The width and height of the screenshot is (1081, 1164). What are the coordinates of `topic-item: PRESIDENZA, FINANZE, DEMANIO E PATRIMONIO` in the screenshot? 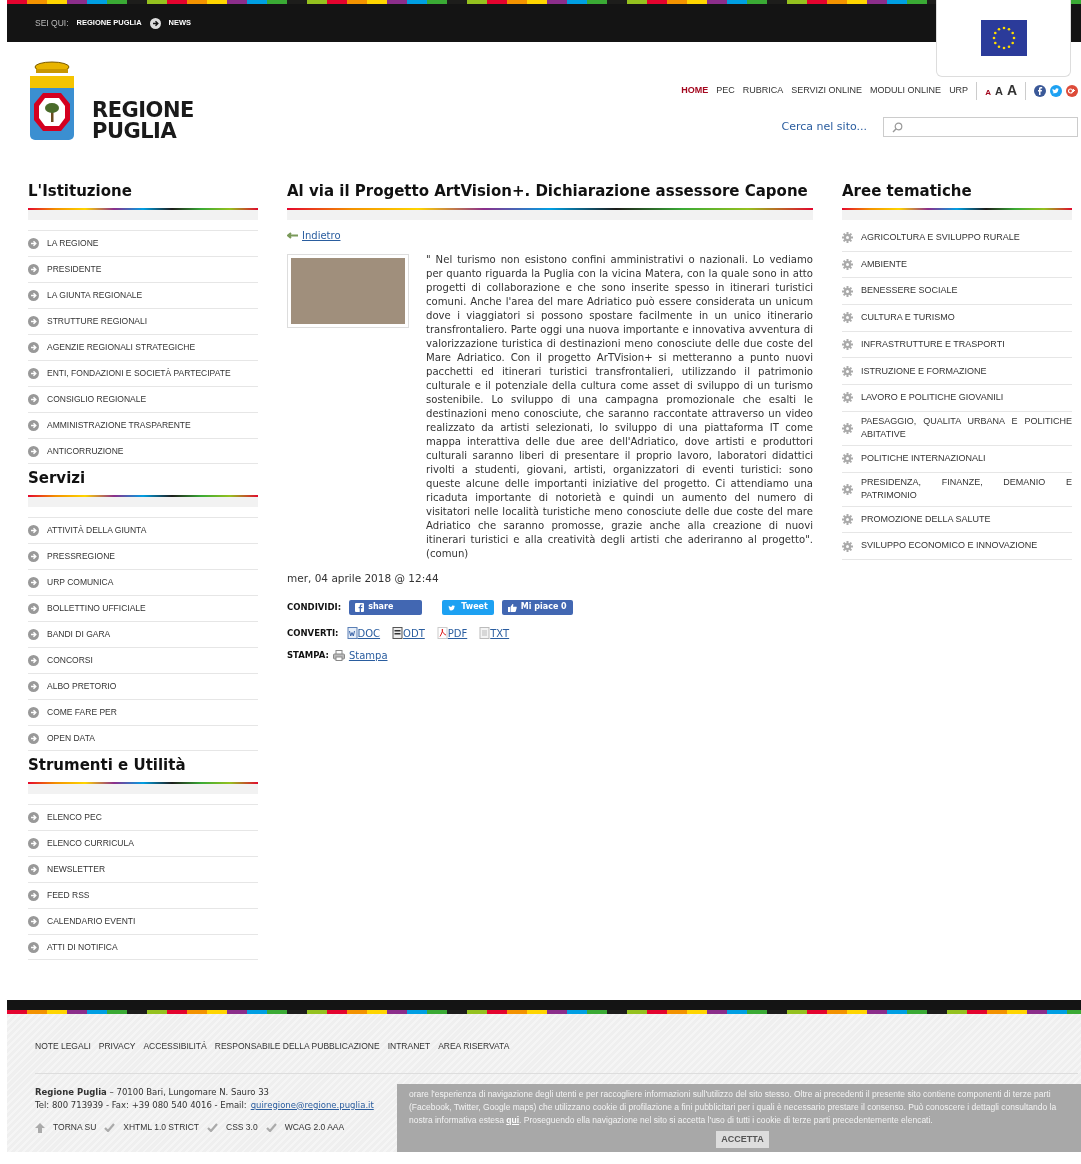 It's located at (957, 489).